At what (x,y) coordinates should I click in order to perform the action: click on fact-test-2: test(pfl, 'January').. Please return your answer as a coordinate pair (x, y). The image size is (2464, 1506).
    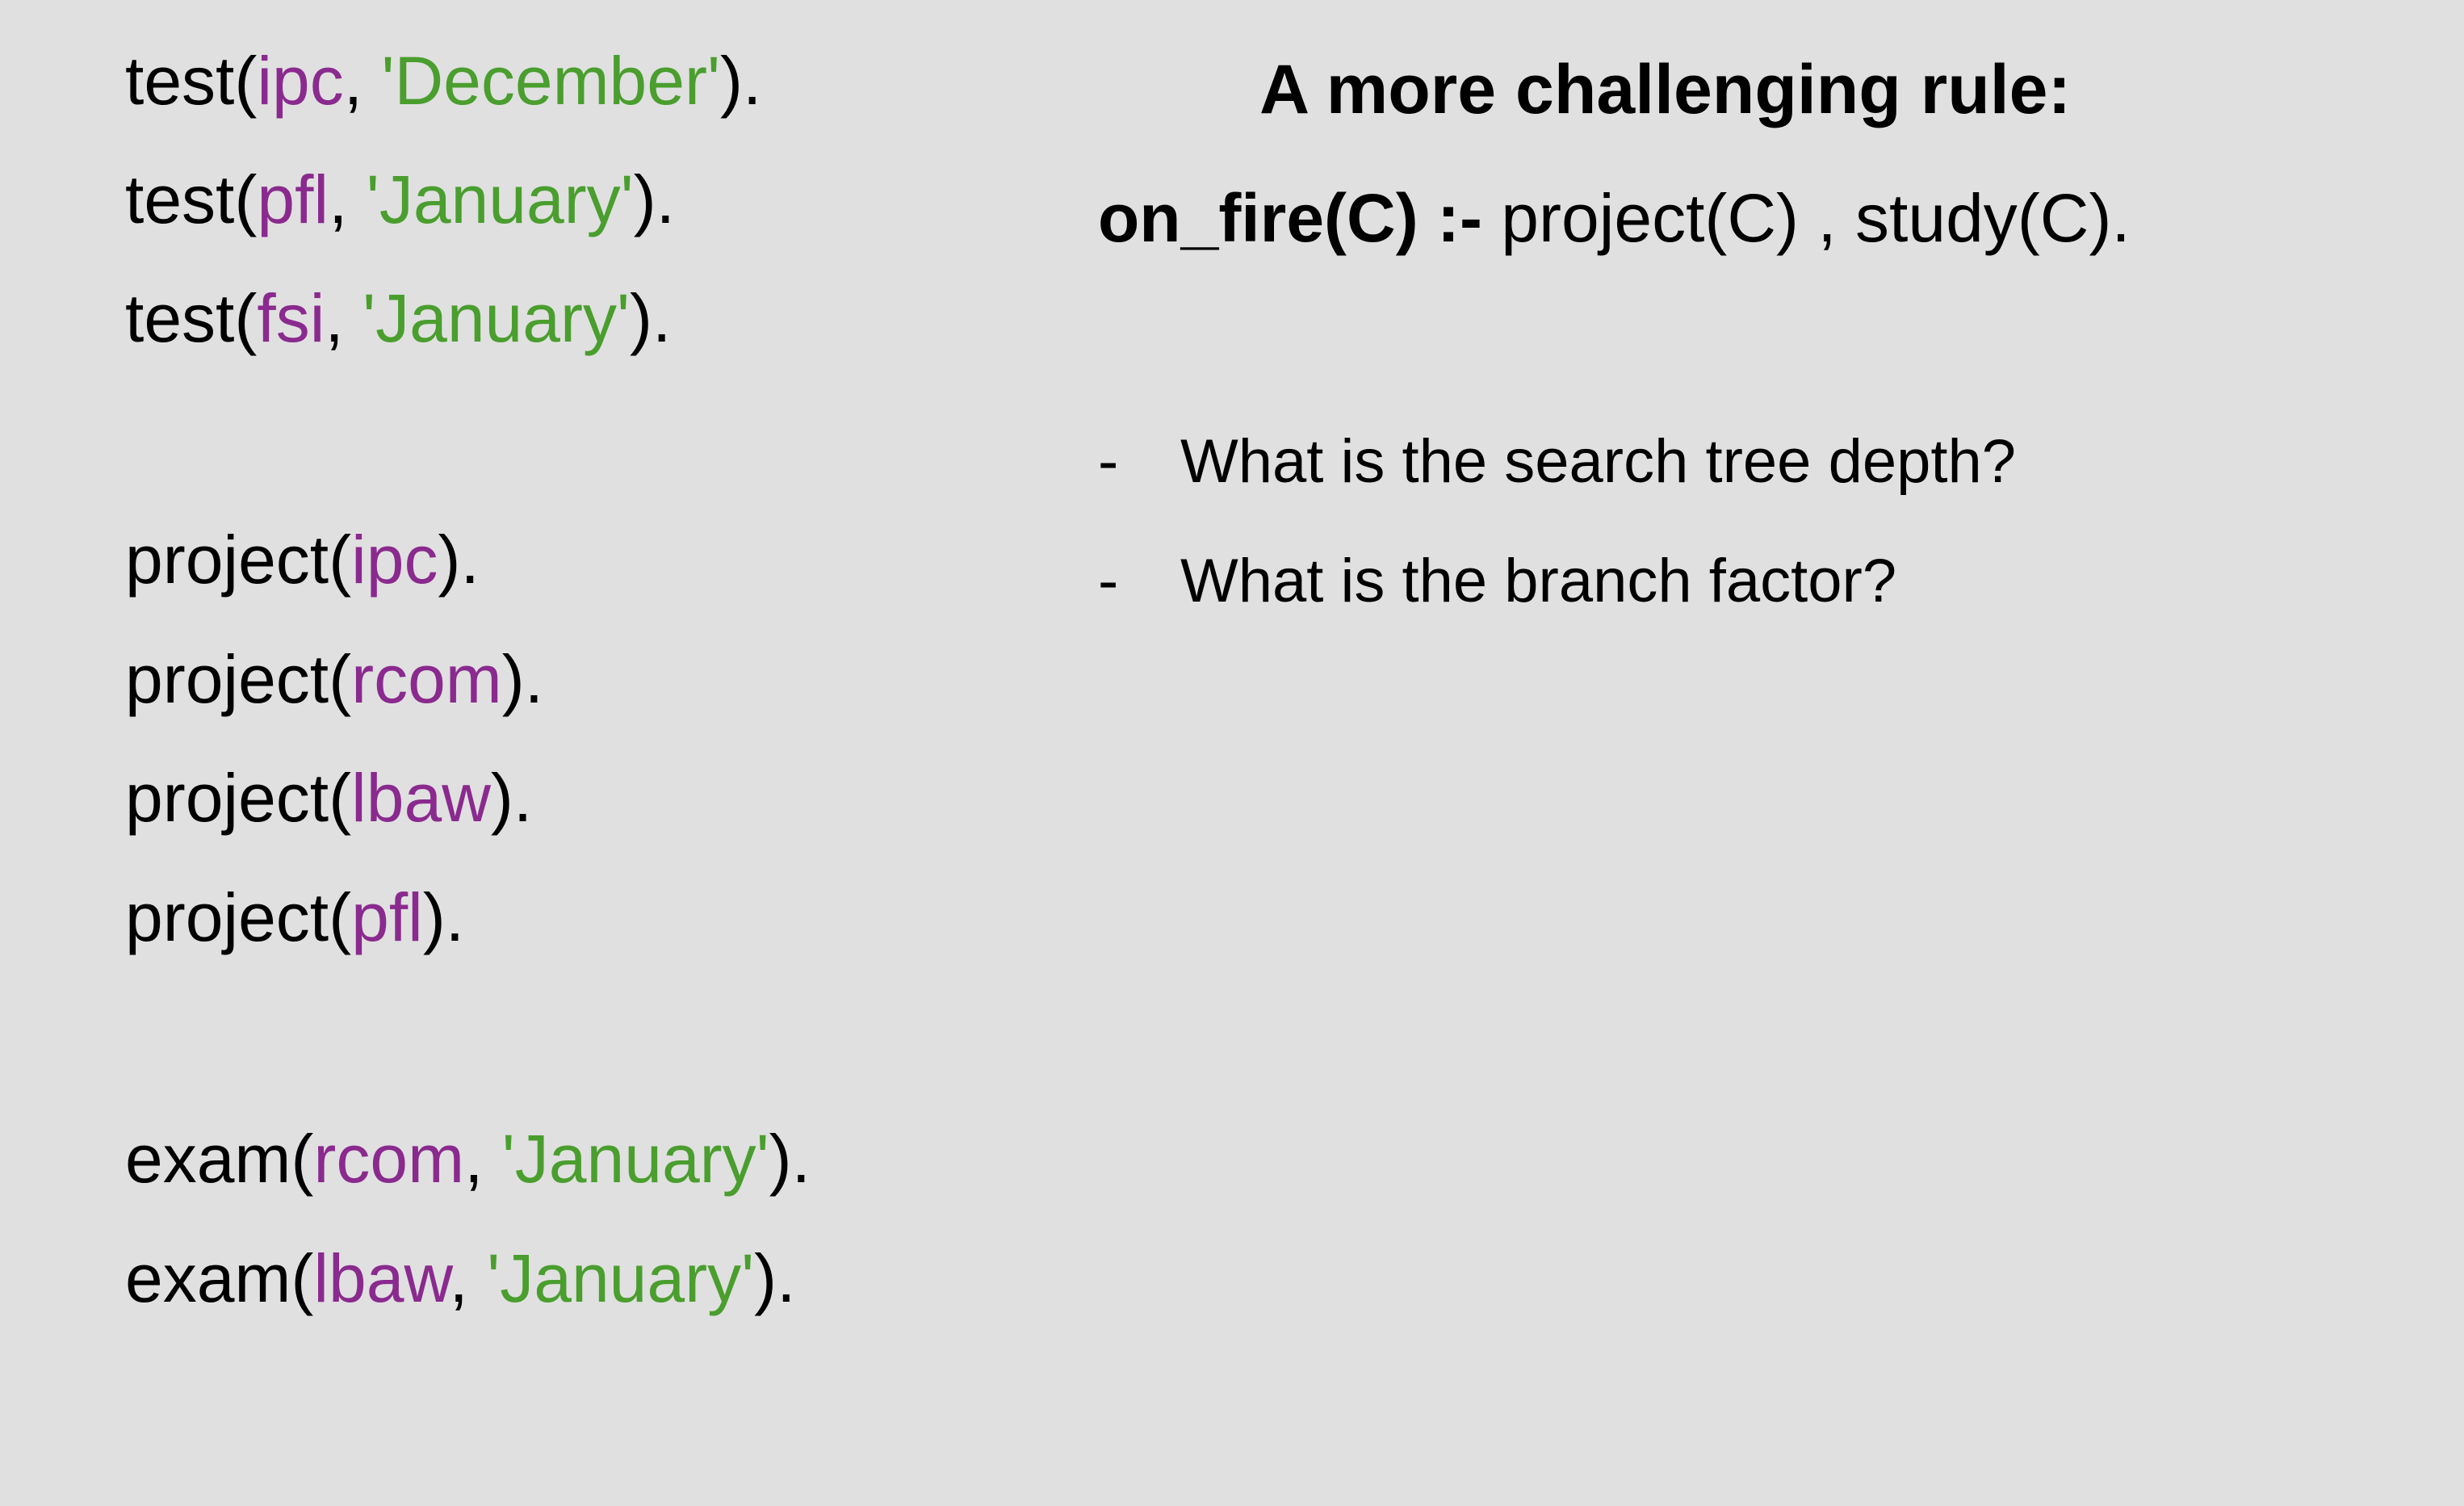
    Looking at the image, I should click on (400, 199).